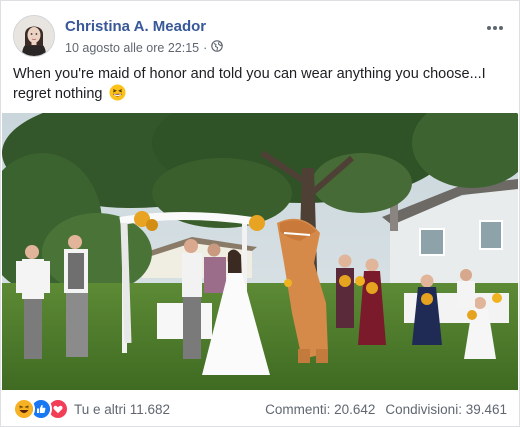 This screenshot has width=520, height=427. I want to click on haha-reaction-icon, so click(24, 409).